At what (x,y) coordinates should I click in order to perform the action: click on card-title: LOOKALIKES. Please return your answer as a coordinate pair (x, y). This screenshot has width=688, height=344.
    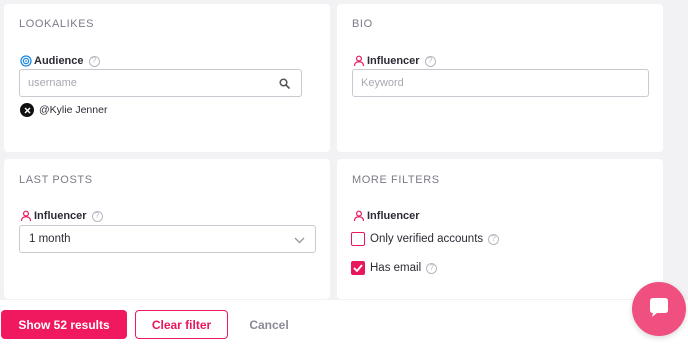
    Looking at the image, I should click on (57, 24).